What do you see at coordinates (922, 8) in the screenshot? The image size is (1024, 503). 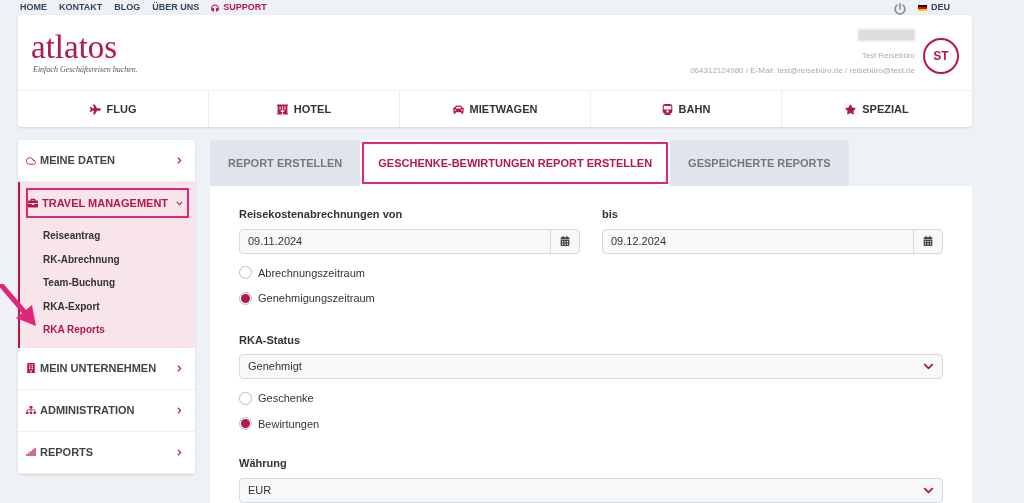 I see `germany-flag-icon` at bounding box center [922, 8].